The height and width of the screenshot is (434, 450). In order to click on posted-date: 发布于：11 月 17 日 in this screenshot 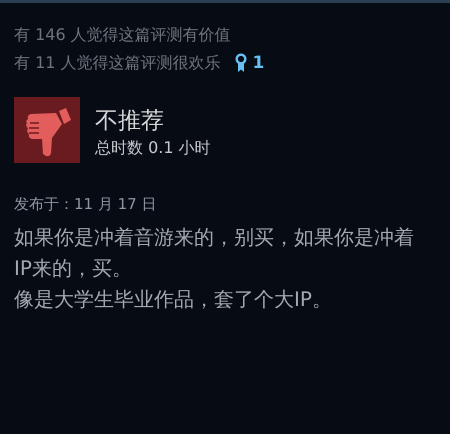, I will do `click(86, 204)`.